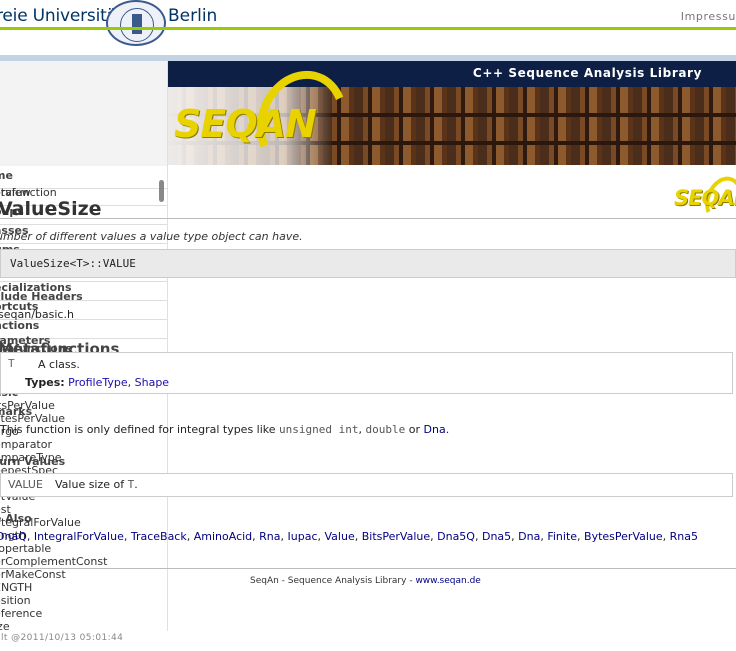 This screenshot has width=736, height=651. Describe the element at coordinates (53, 561) in the screenshot. I see `sidebar-item: erComplementConst` at that location.